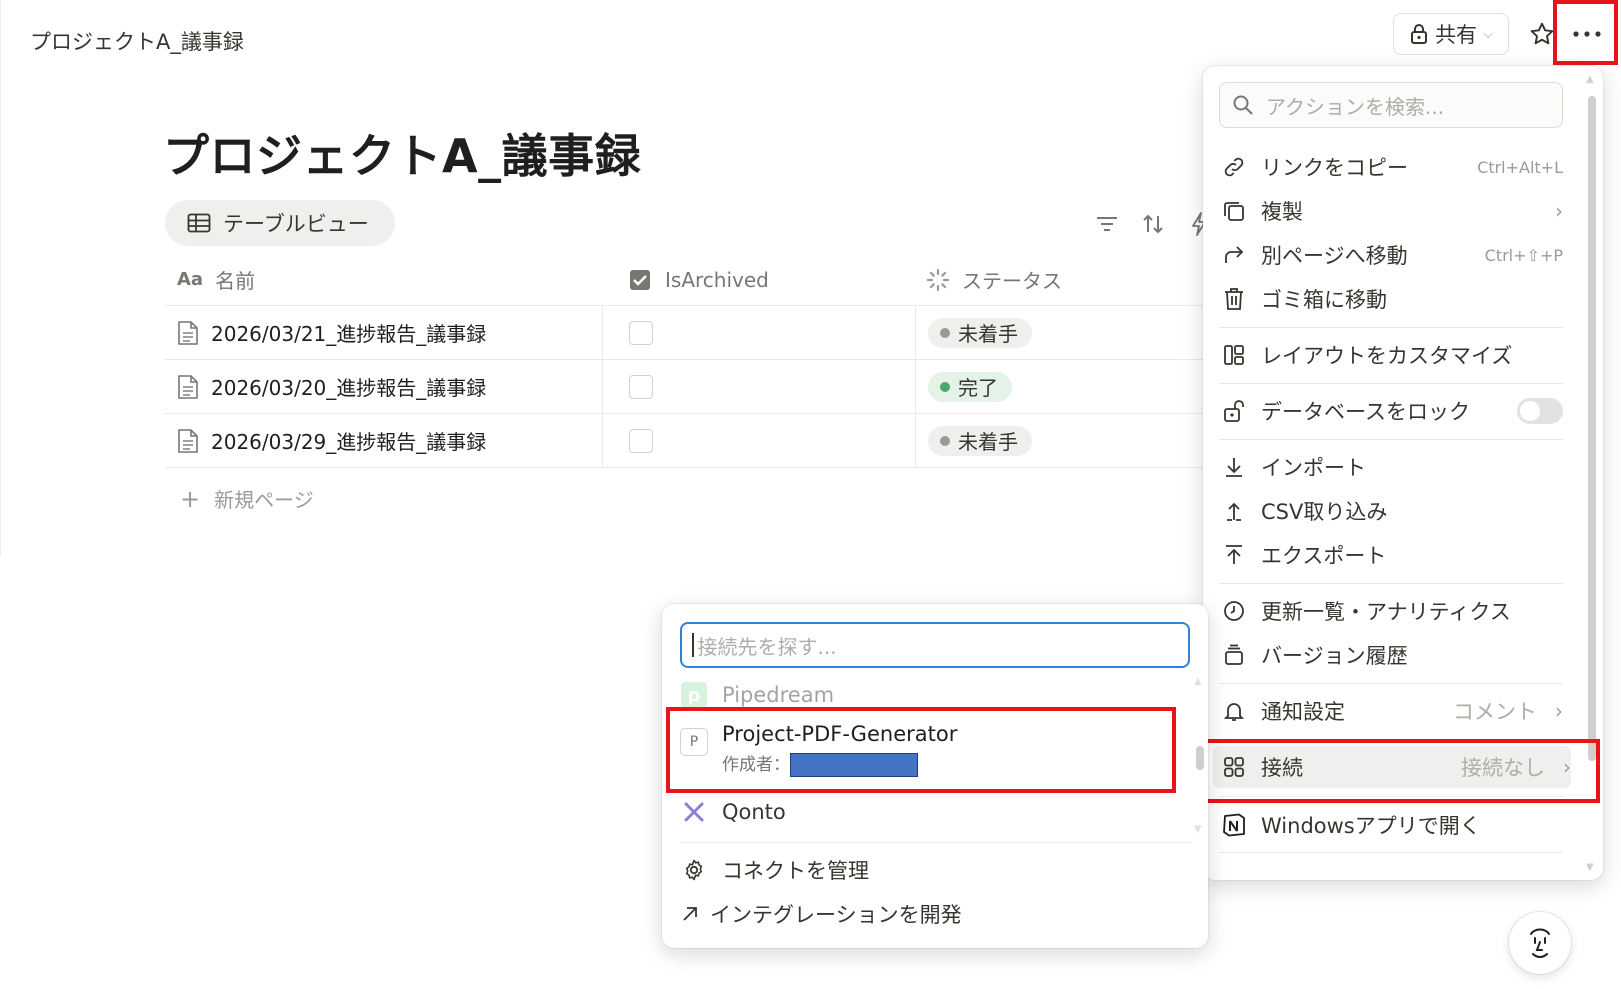 The width and height of the screenshot is (1621, 989). Describe the element at coordinates (931, 914) in the screenshot. I see `develop-integration-link: インテグレーションを開発` at that location.